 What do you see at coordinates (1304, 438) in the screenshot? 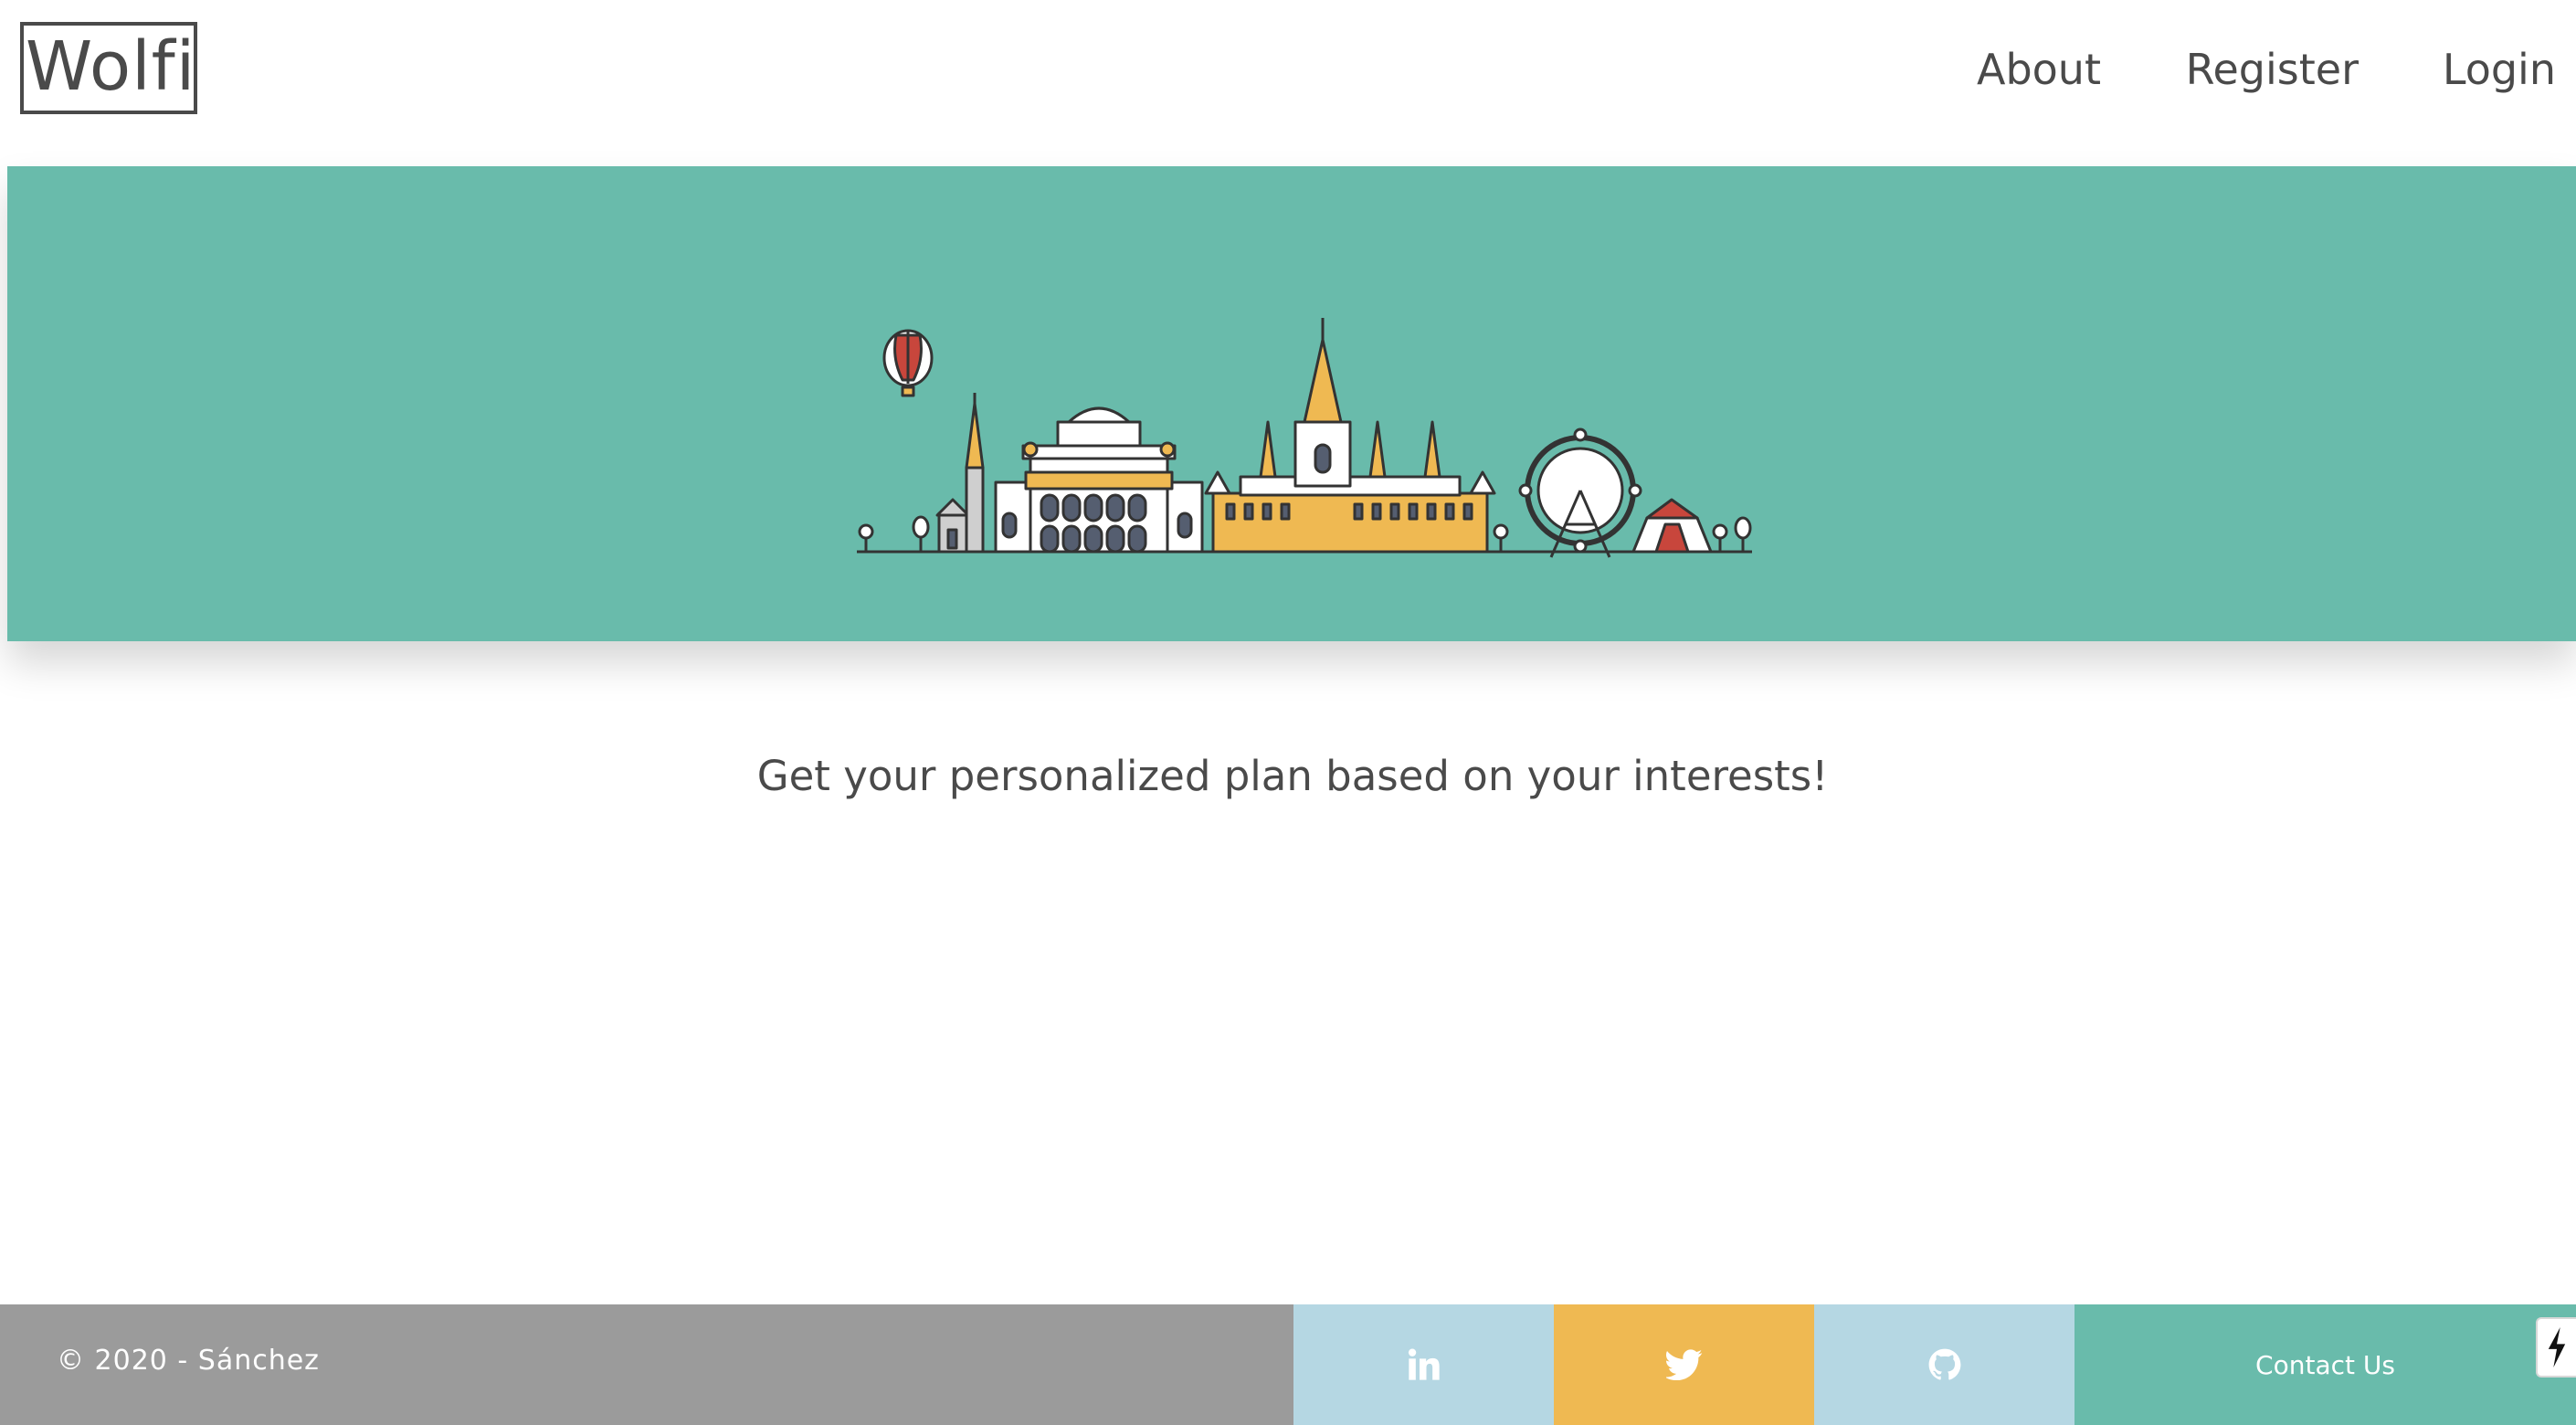
I see `city-skyline-illustration` at bounding box center [1304, 438].